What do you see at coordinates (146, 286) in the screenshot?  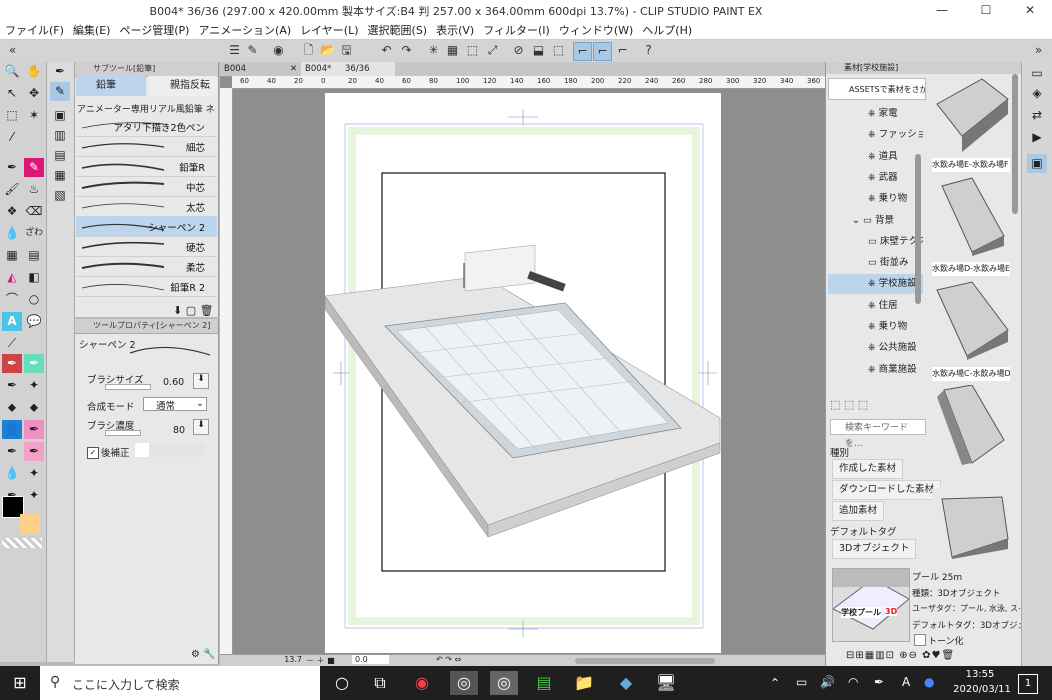 I see `brush-item: 鉛筆R 2` at bounding box center [146, 286].